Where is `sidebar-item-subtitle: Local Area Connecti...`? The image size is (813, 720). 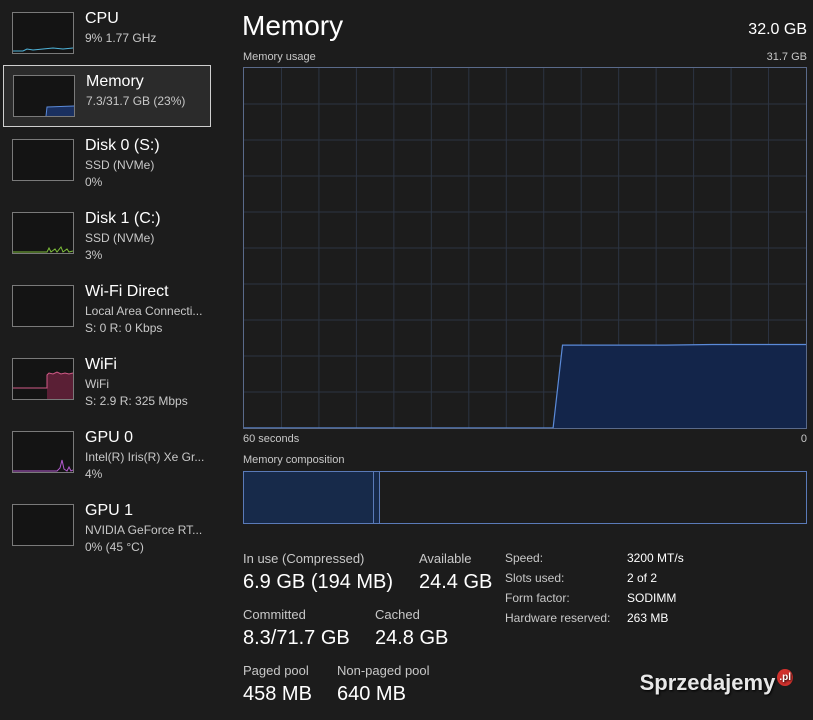 sidebar-item-subtitle: Local Area Connecti... is located at coordinates (144, 311).